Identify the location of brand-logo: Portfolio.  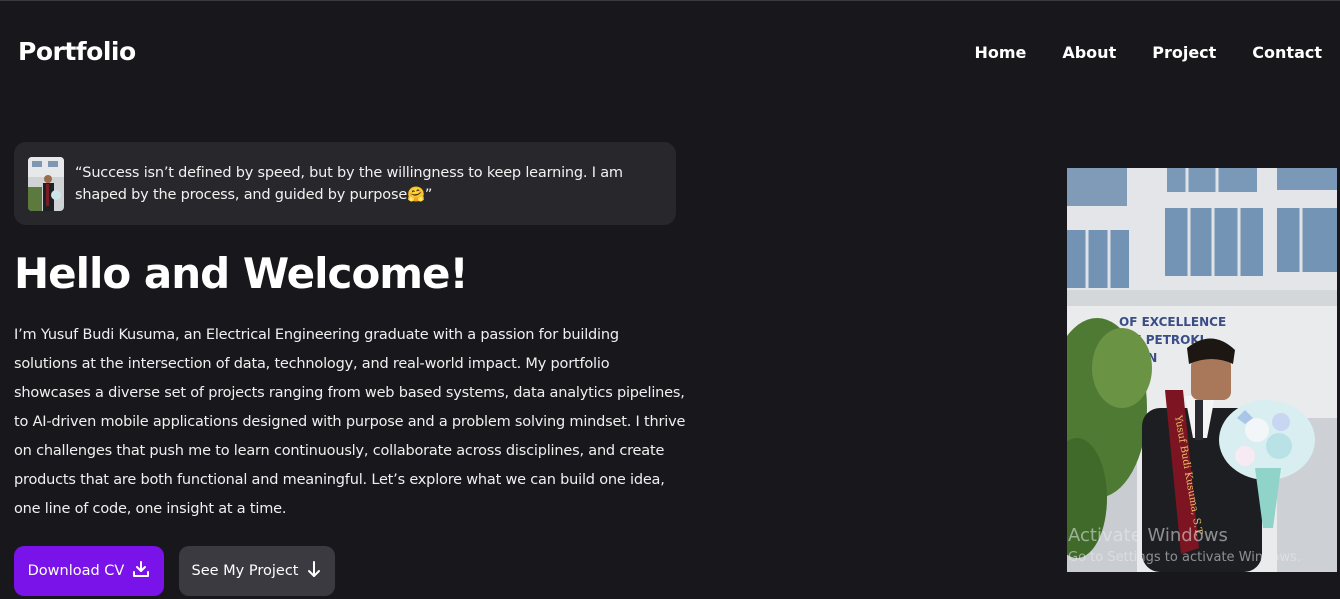
(77, 51).